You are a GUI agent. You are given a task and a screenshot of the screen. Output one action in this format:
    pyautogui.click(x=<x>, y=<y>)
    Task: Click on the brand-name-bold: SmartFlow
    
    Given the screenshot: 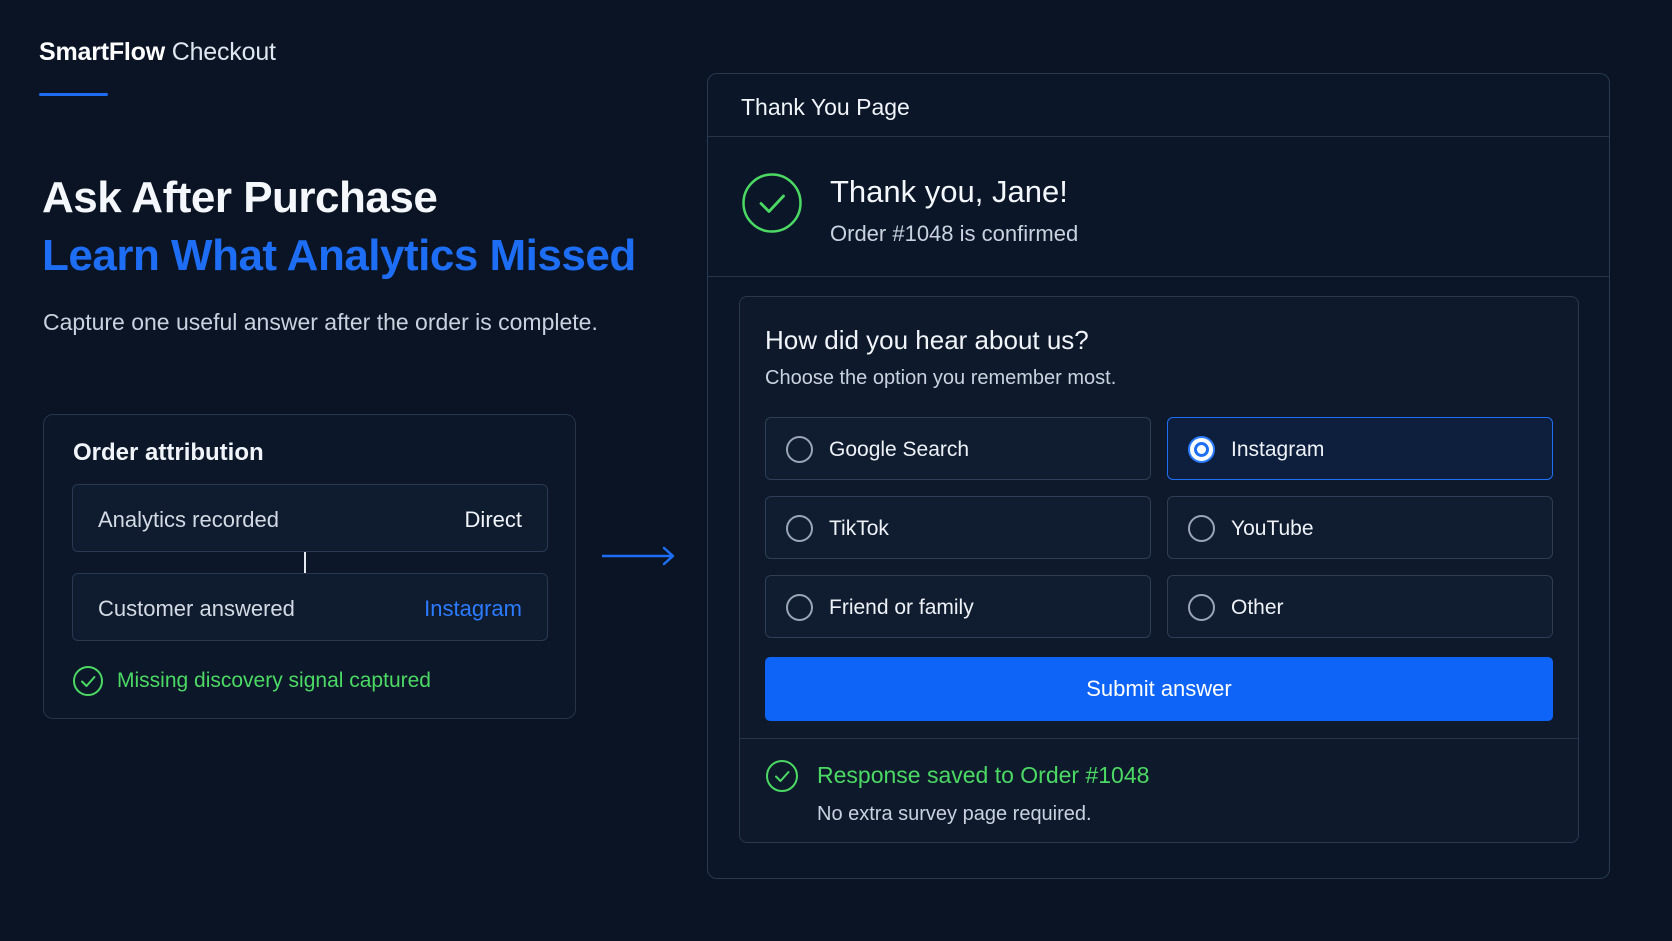 What is the action you would take?
    pyautogui.click(x=102, y=52)
    